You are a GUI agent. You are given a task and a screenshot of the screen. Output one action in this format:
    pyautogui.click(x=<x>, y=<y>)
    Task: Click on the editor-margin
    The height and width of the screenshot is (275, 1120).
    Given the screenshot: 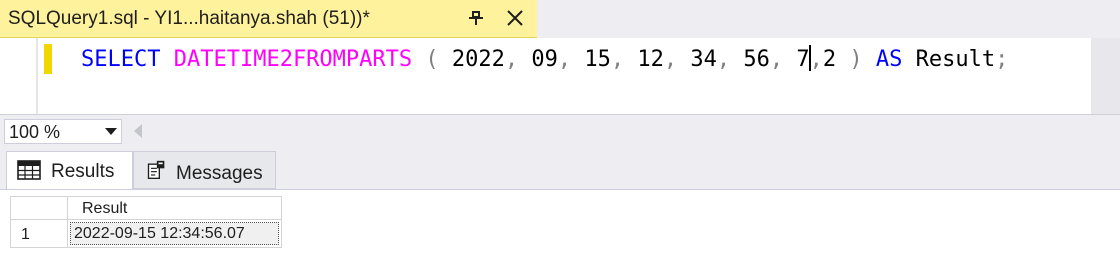 What is the action you would take?
    pyautogui.click(x=37, y=76)
    